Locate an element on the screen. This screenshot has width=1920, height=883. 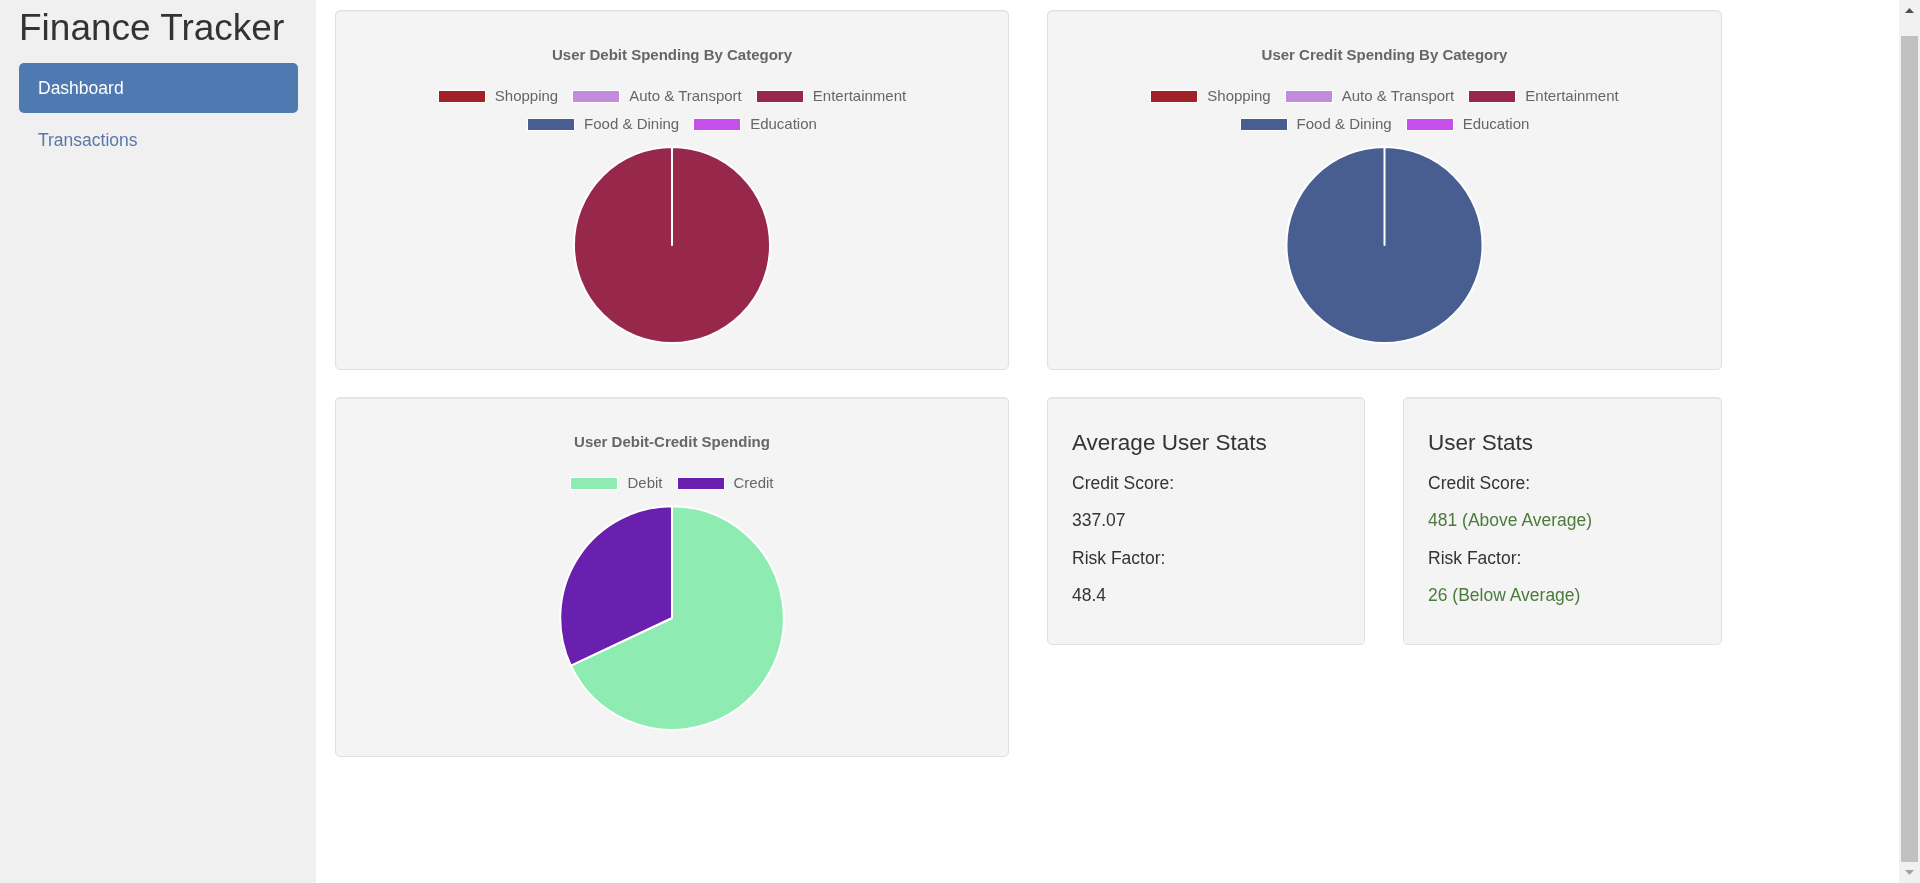
stat-value: 337.07 is located at coordinates (1099, 520).